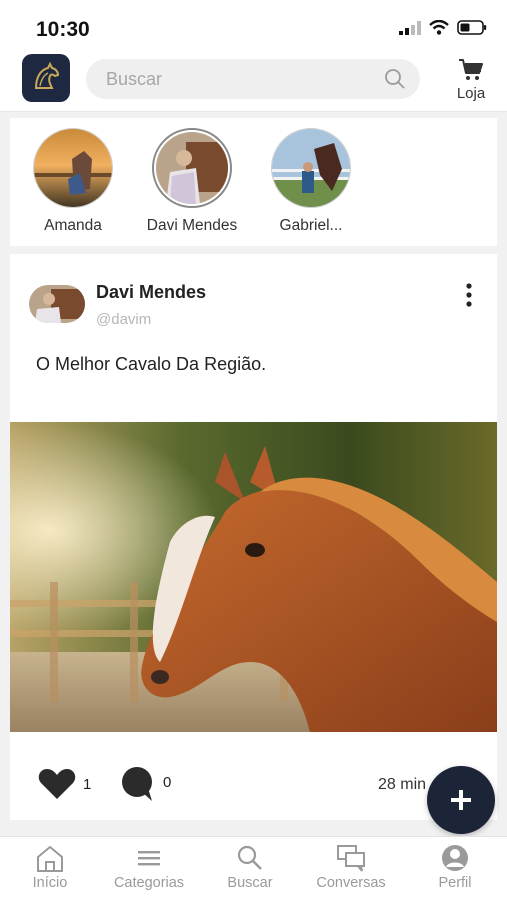  I want to click on post-actions: 1 0 28 min, so click(253, 786).